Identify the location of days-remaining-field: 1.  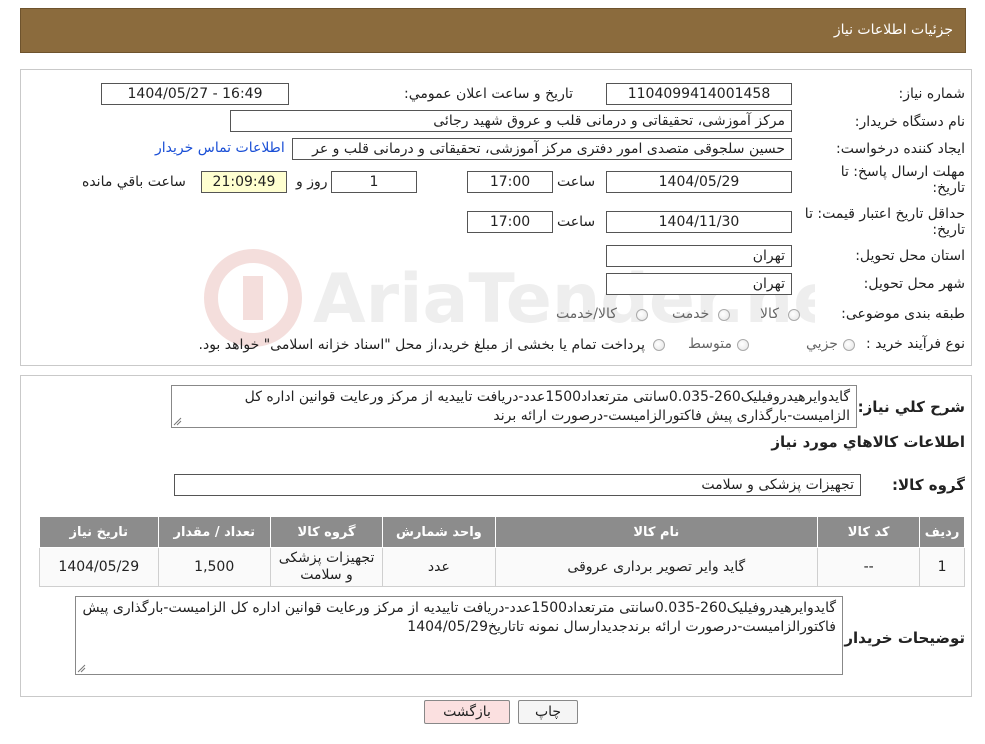
(374, 182).